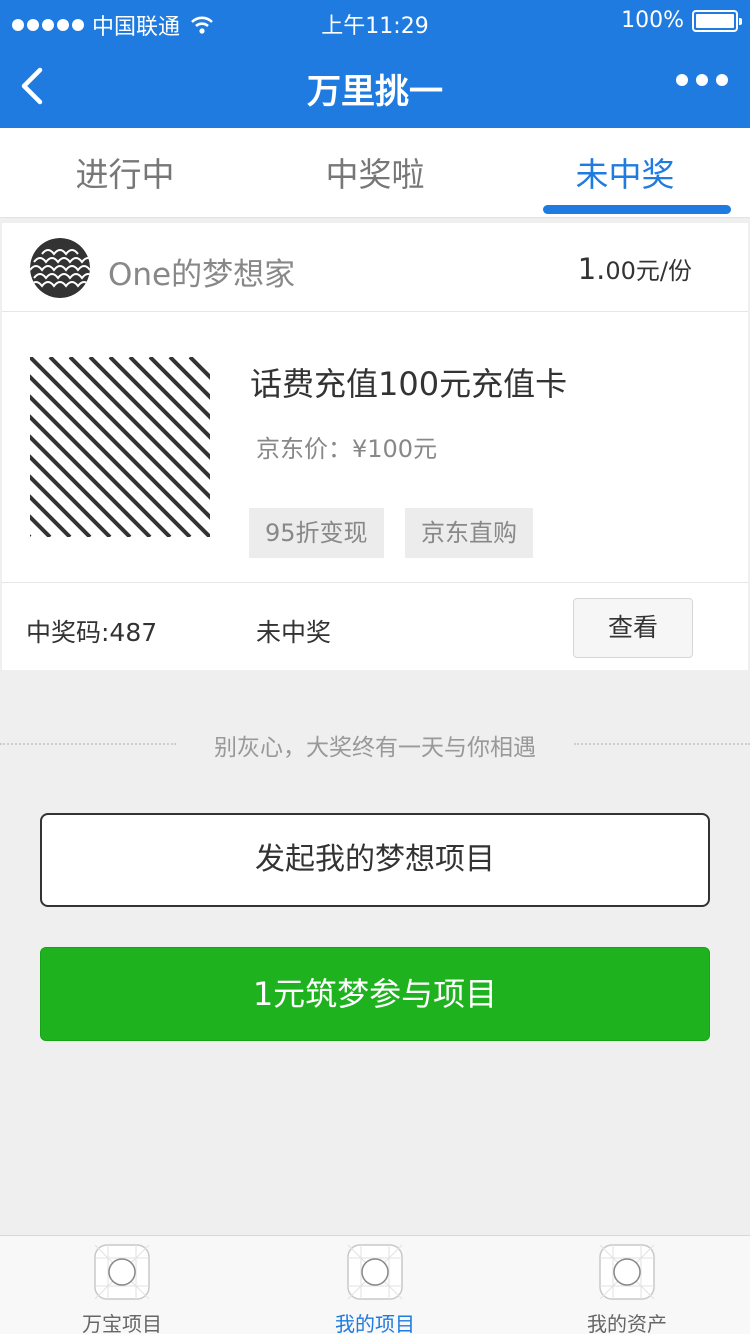 This screenshot has height=1334, width=750. Describe the element at coordinates (633, 628) in the screenshot. I see `view-button: 查看` at that location.